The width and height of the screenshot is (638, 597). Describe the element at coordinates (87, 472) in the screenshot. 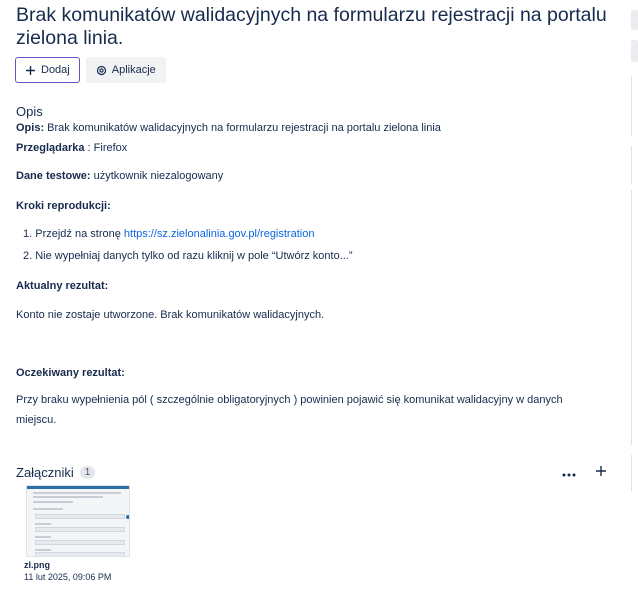

I see `attachments-count-badge: 1` at that location.